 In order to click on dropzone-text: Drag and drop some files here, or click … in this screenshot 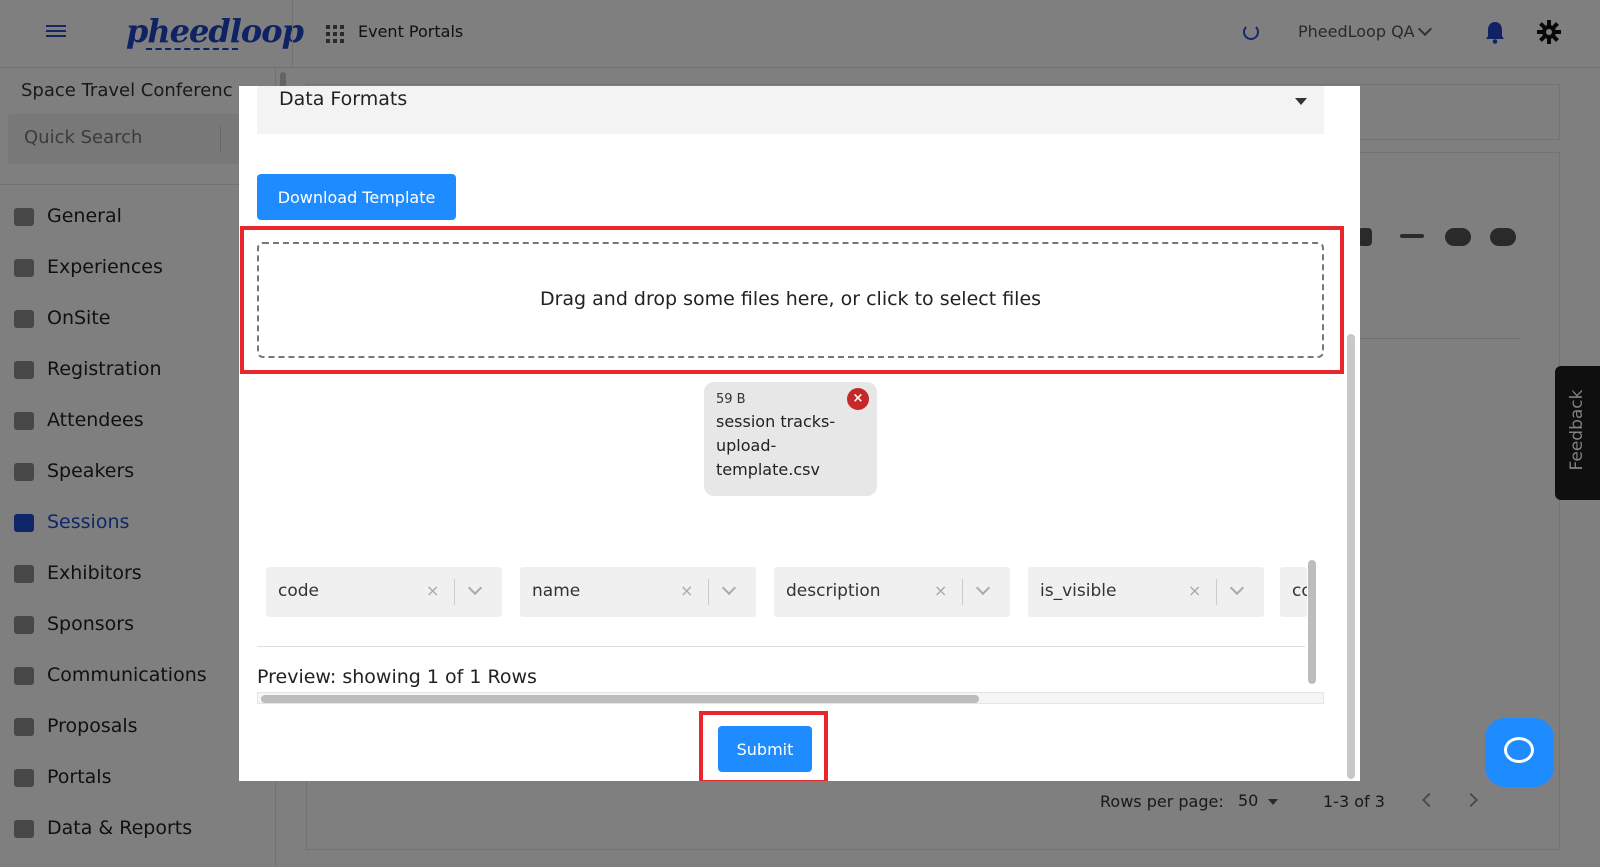, I will do `click(790, 299)`.